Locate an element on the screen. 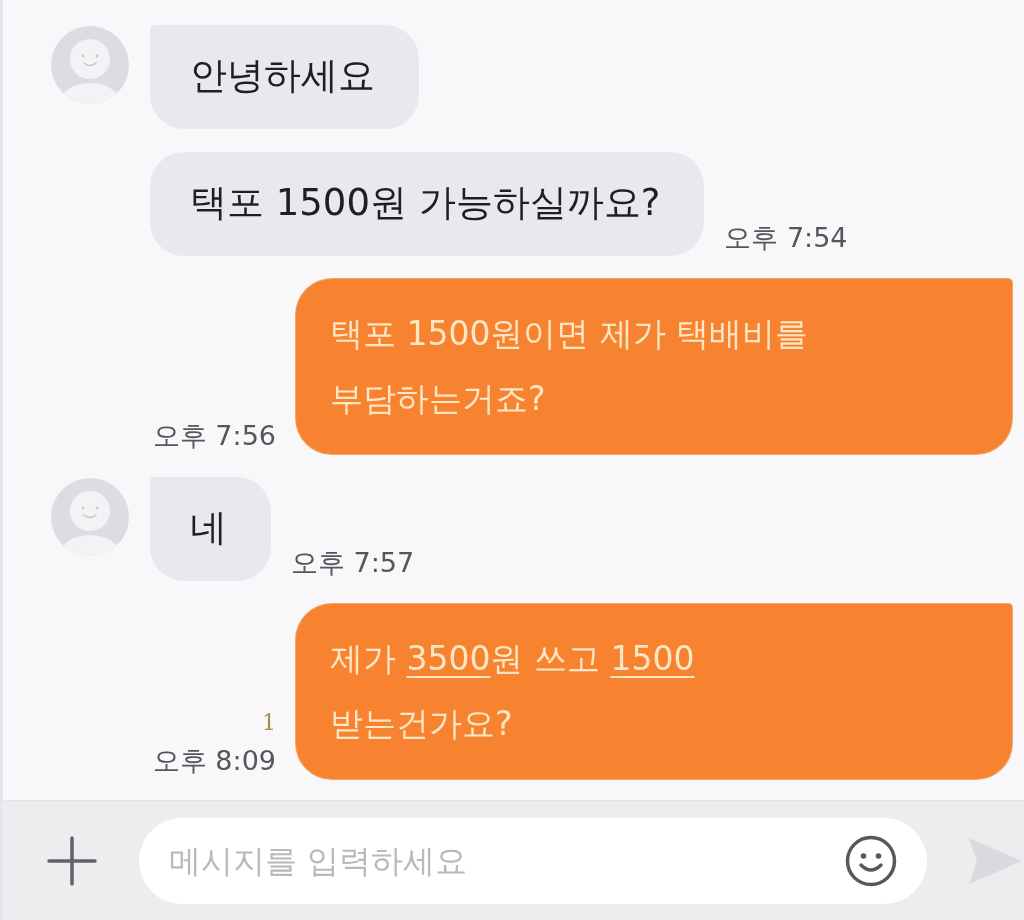  unread-count: 1 is located at coordinates (269, 723).